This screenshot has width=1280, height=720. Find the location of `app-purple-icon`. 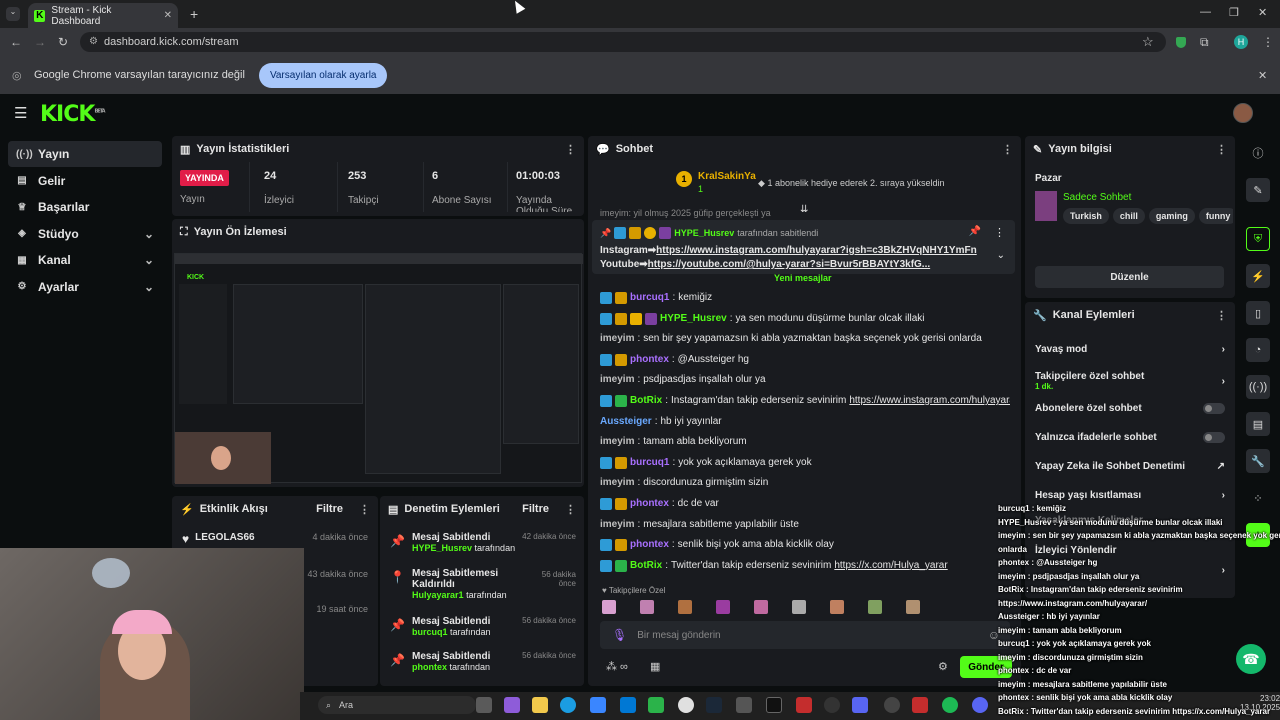

app-purple-icon is located at coordinates (860, 705).